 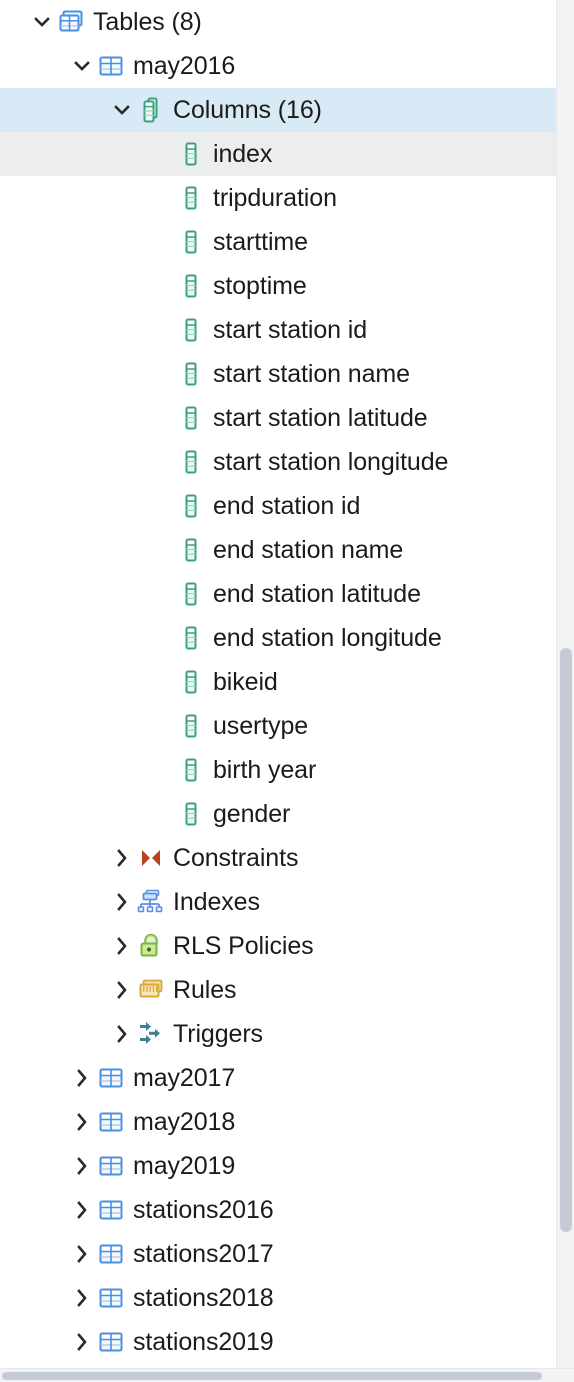 I want to click on tree-row-label: may2017, so click(x=184, y=1078).